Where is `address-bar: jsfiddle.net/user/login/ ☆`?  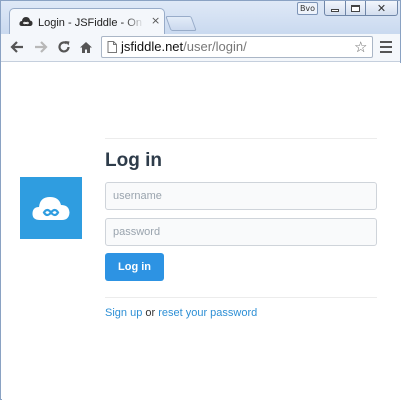 address-bar: jsfiddle.net/user/login/ ☆ is located at coordinates (237, 47).